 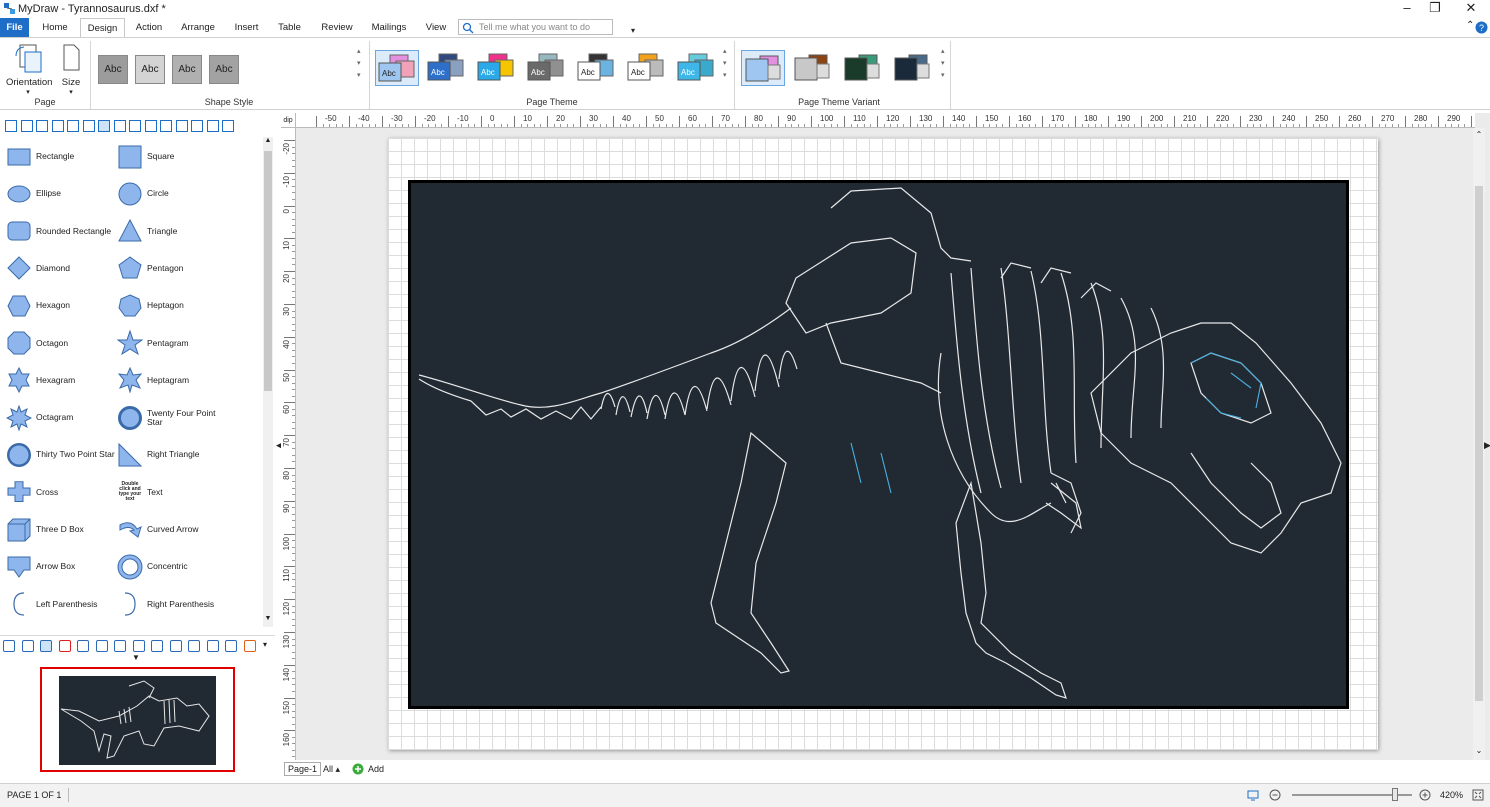 I want to click on sort-az-icon, so click(x=150, y=126).